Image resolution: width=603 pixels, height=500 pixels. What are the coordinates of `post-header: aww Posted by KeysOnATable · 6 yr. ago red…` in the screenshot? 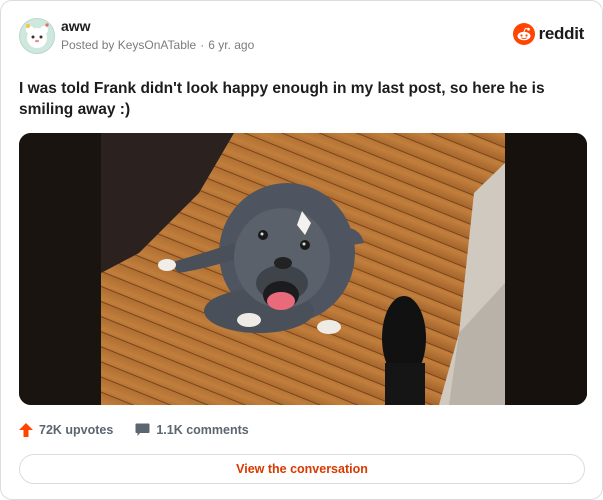 It's located at (301, 36).